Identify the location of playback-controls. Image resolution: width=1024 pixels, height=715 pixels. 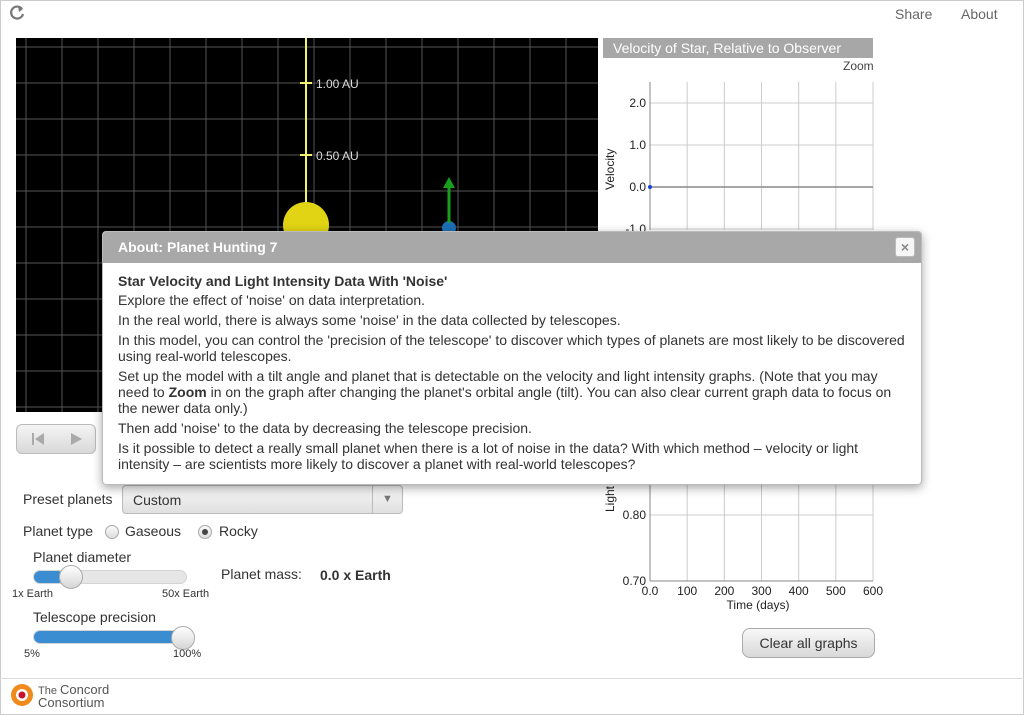
(56, 439).